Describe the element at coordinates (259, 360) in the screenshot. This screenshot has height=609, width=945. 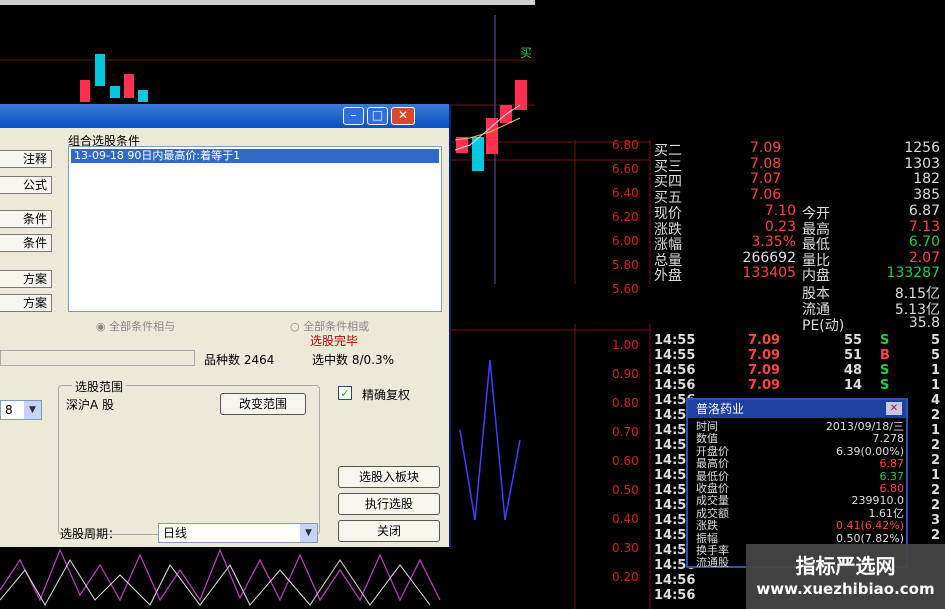
I see `stock-count-value: 2464` at that location.